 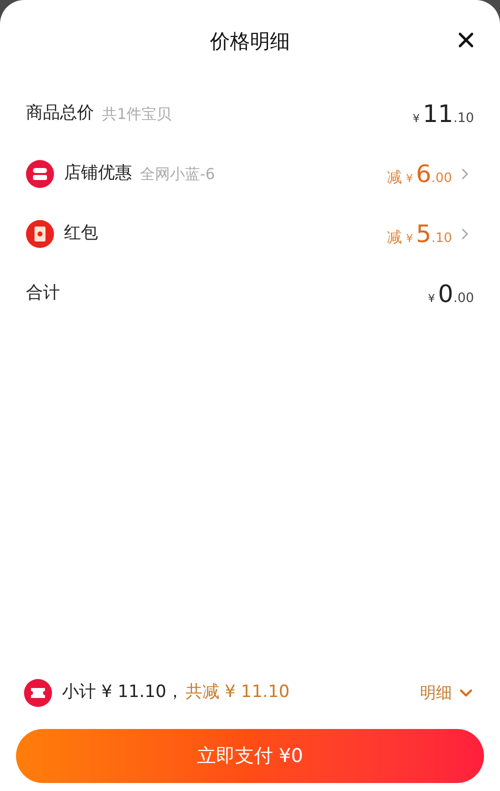 What do you see at coordinates (448, 693) in the screenshot?
I see `details-toggle: 明细` at bounding box center [448, 693].